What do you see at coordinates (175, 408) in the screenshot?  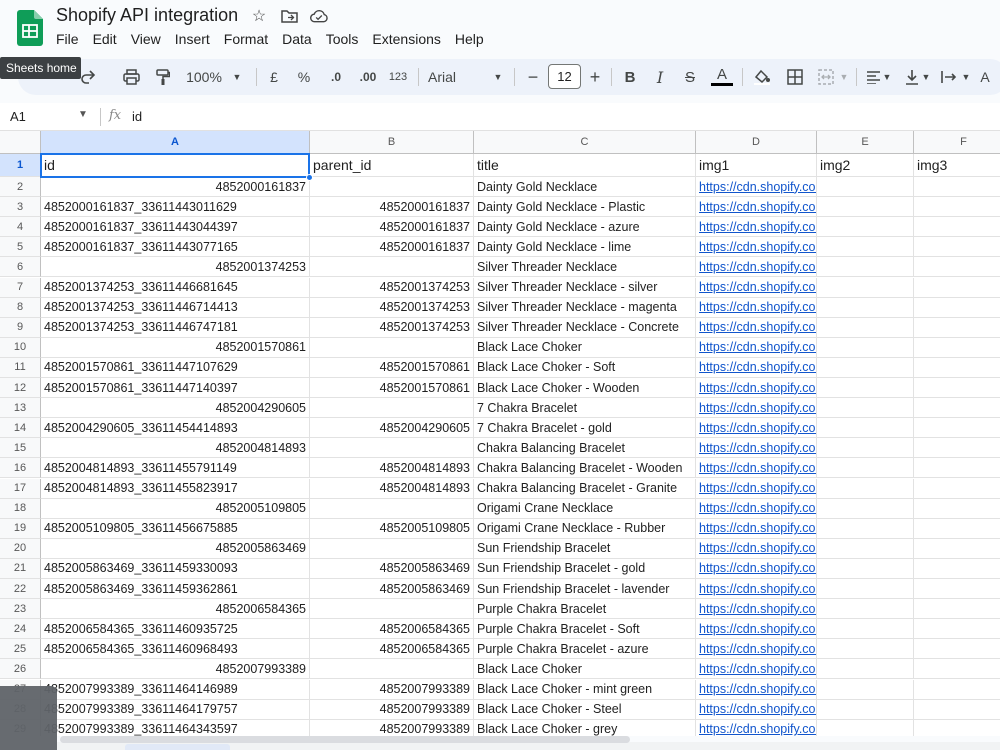 I see `cell-id: 4852004290605` at bounding box center [175, 408].